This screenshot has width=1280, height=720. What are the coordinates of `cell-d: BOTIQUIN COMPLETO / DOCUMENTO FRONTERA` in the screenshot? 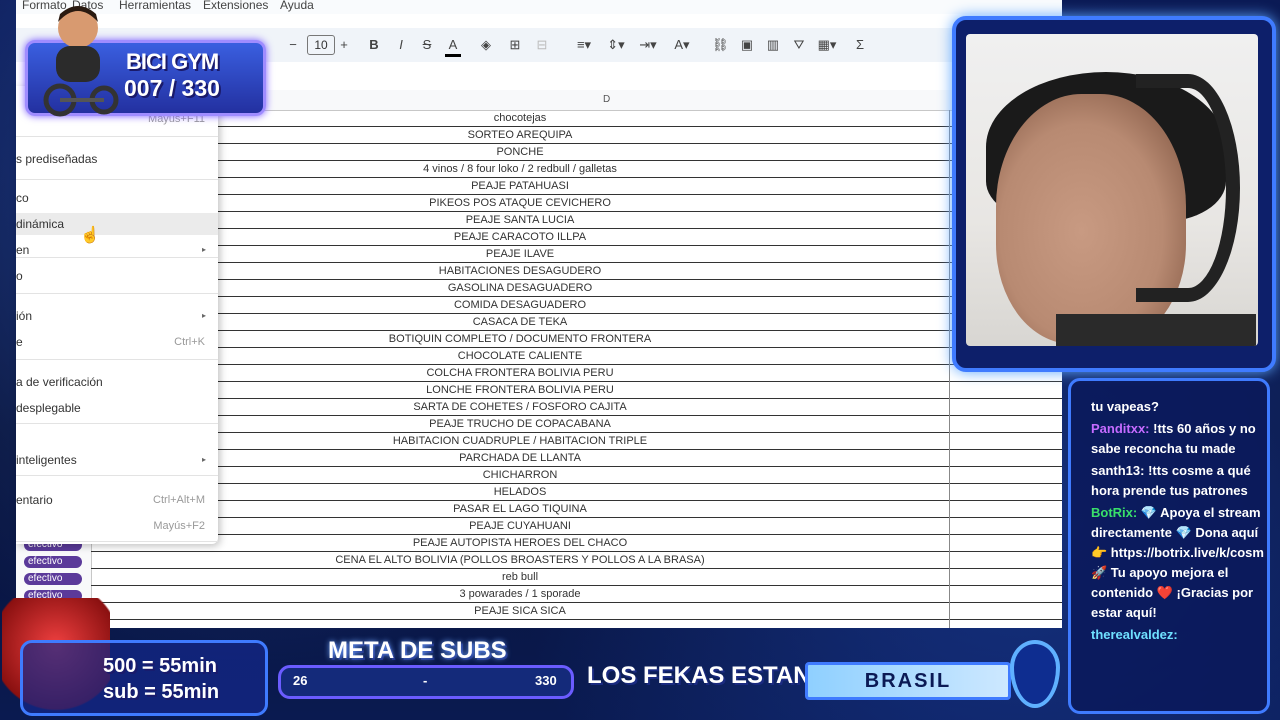 It's located at (520, 339).